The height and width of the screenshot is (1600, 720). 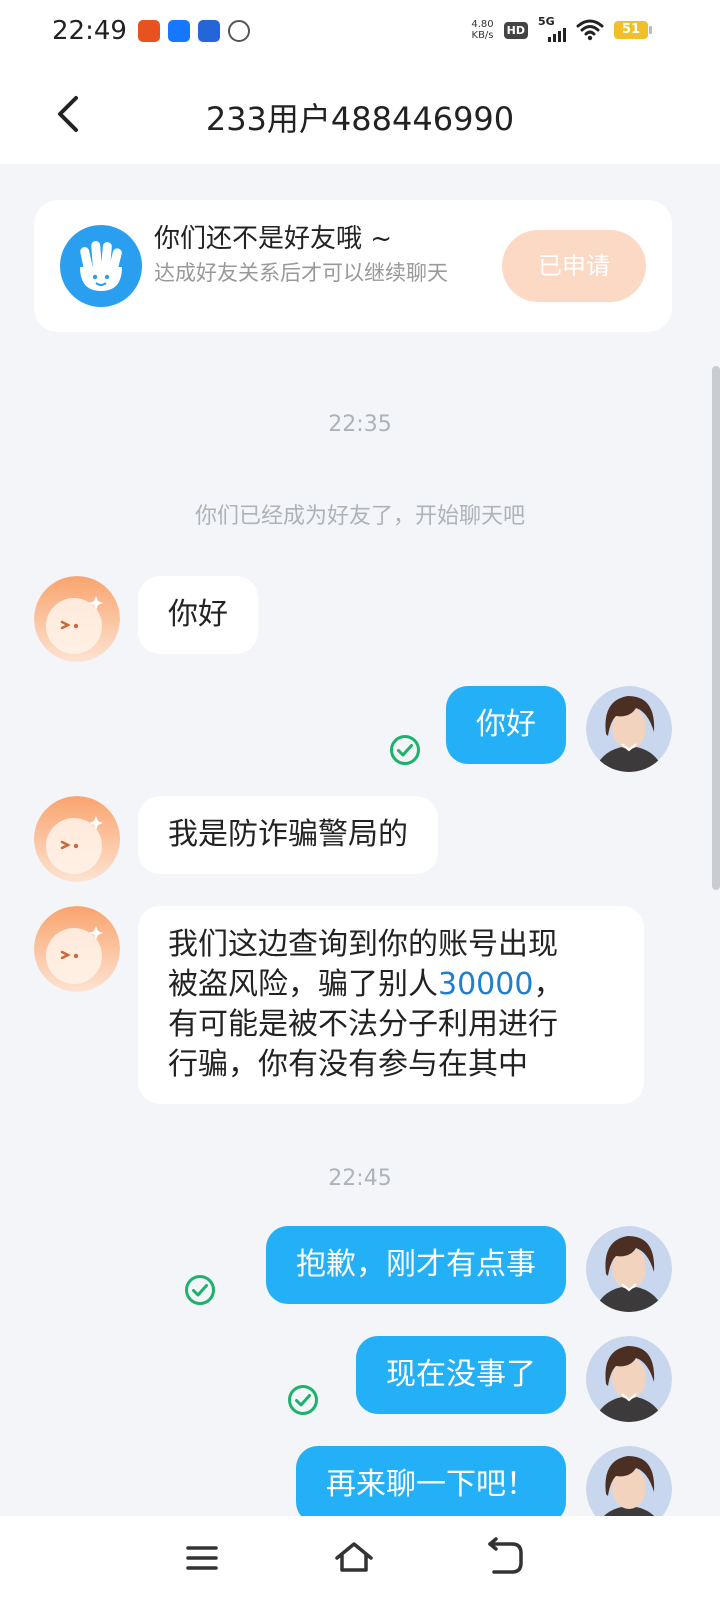 I want to click on system-message: 你们已经成为好友了，开始聊天吧, so click(x=359, y=516).